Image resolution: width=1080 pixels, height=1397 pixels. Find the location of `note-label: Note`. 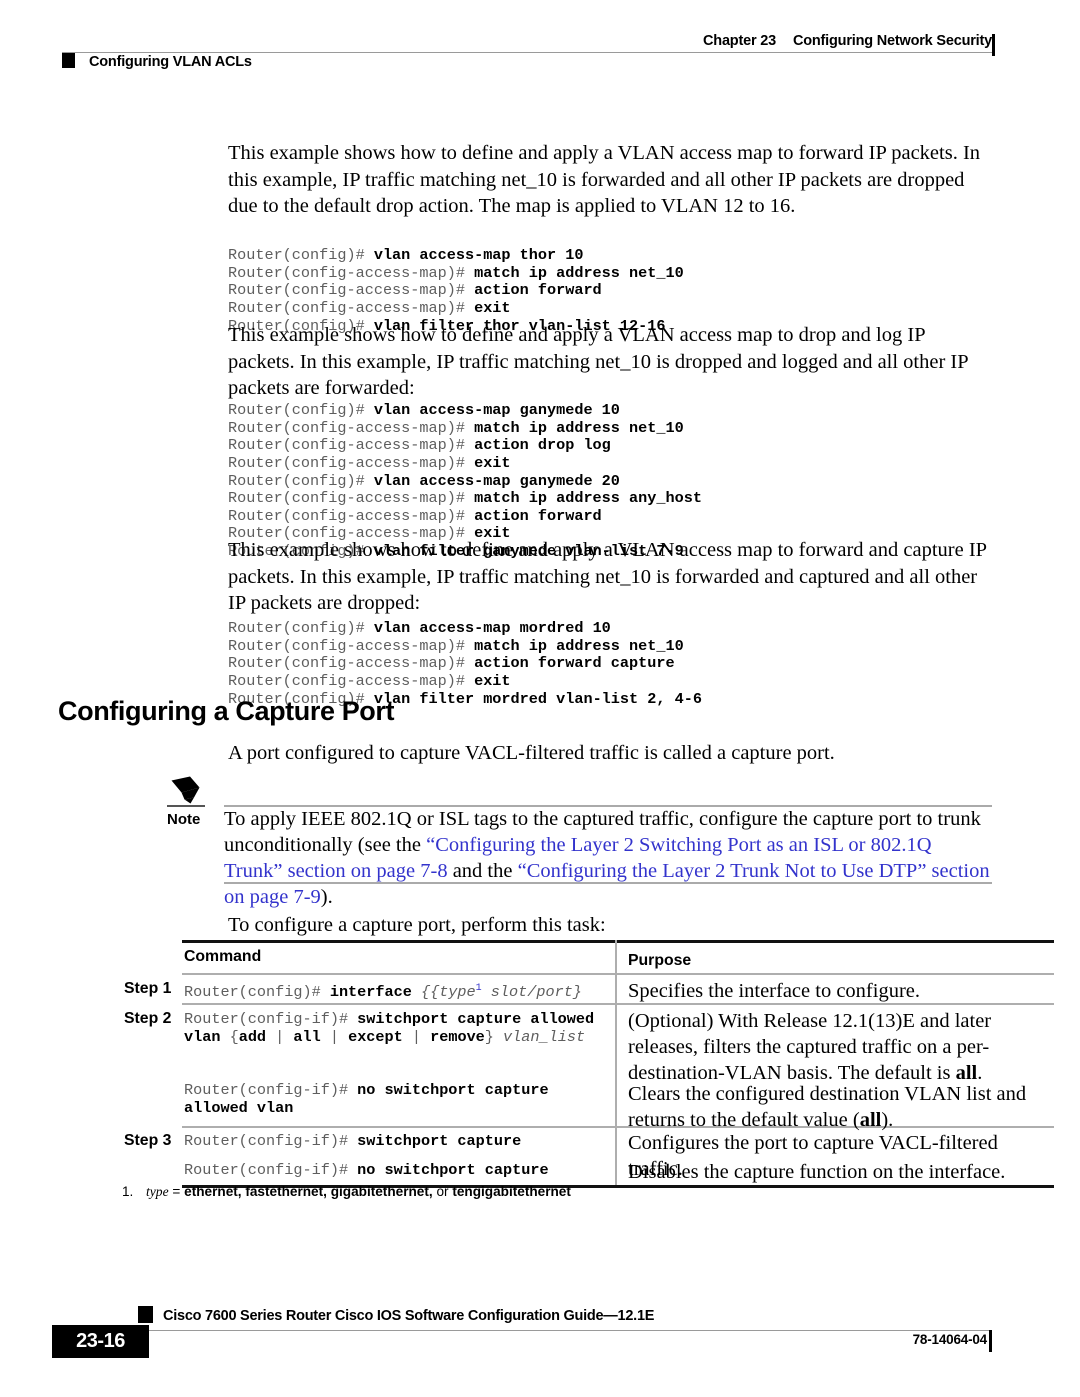

note-label: Note is located at coordinates (184, 819).